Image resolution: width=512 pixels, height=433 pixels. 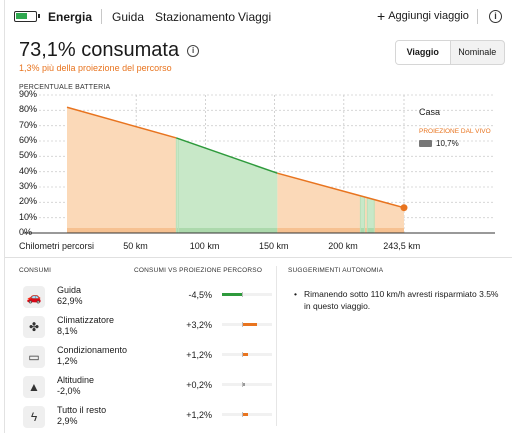 I want to click on consumption-delta: -4,5%, so click(x=200, y=295).